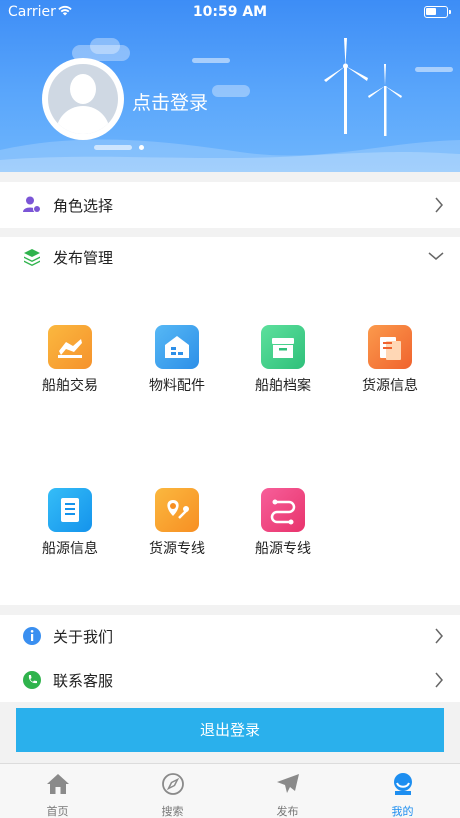  What do you see at coordinates (230, 730) in the screenshot?
I see `logout-button: 退出登录` at bounding box center [230, 730].